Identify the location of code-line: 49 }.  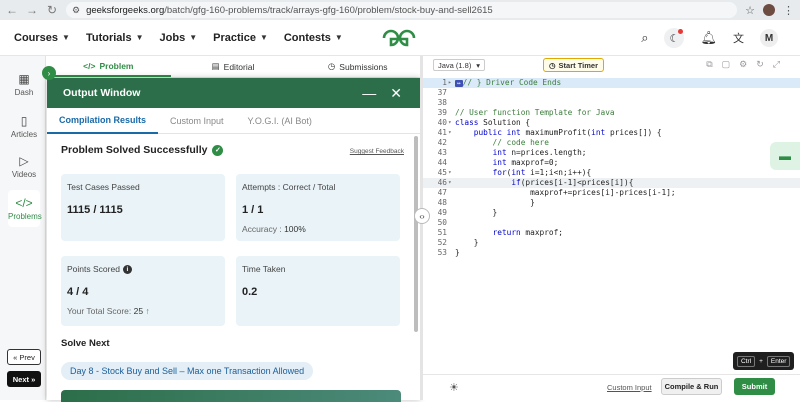
(611, 213).